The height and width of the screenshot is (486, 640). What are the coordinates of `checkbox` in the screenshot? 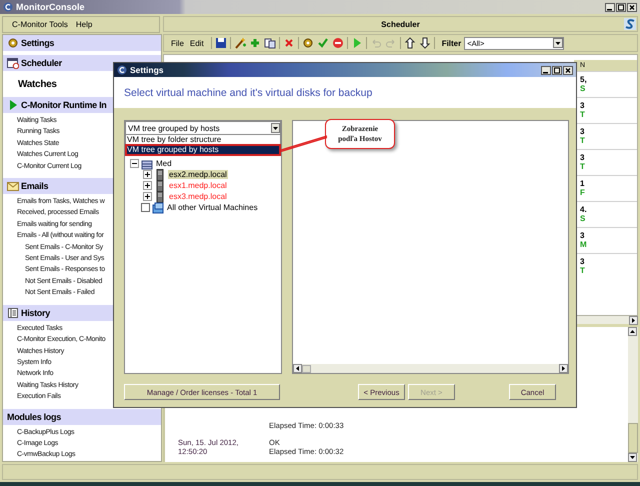 It's located at (145, 207).